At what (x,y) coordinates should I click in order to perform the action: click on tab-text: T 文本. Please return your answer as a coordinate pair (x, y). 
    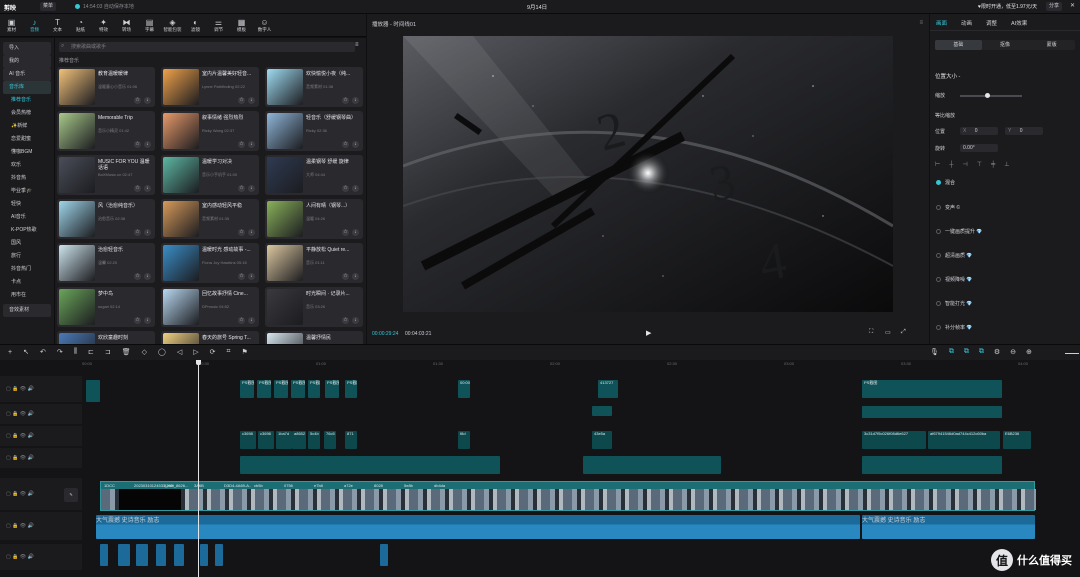
    Looking at the image, I should click on (57, 25).